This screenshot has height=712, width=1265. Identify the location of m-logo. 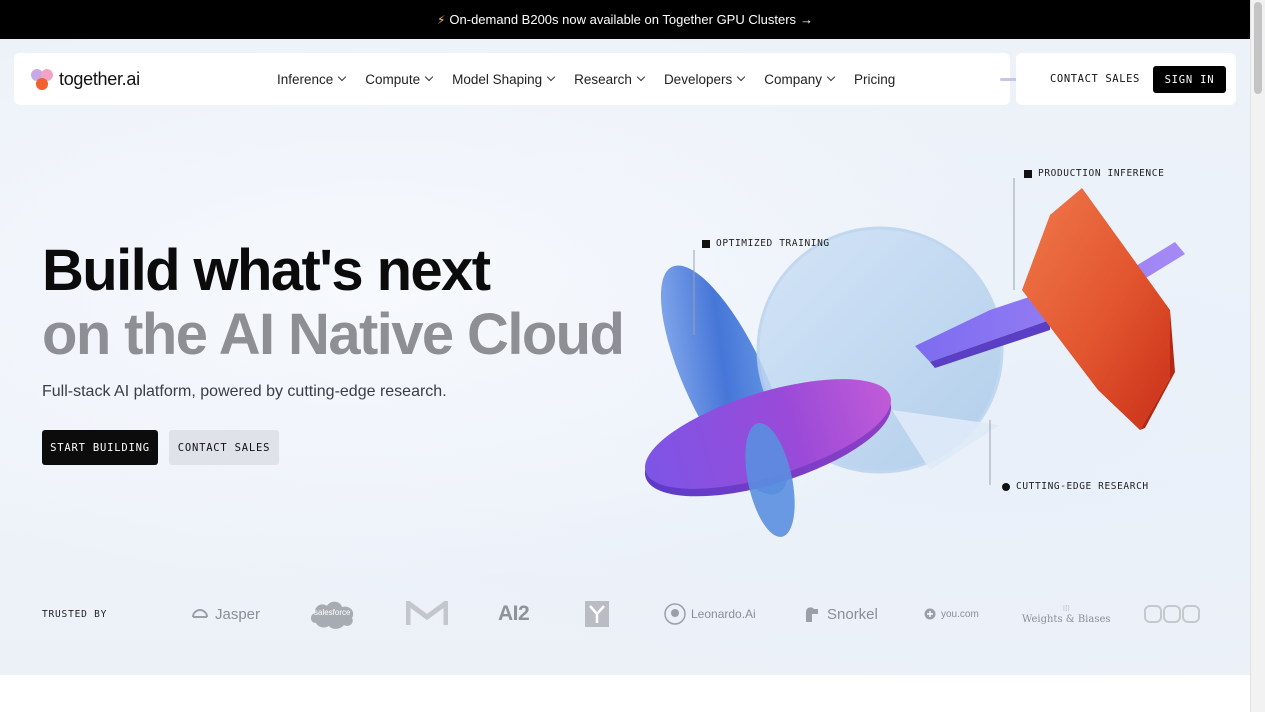
(427, 614).